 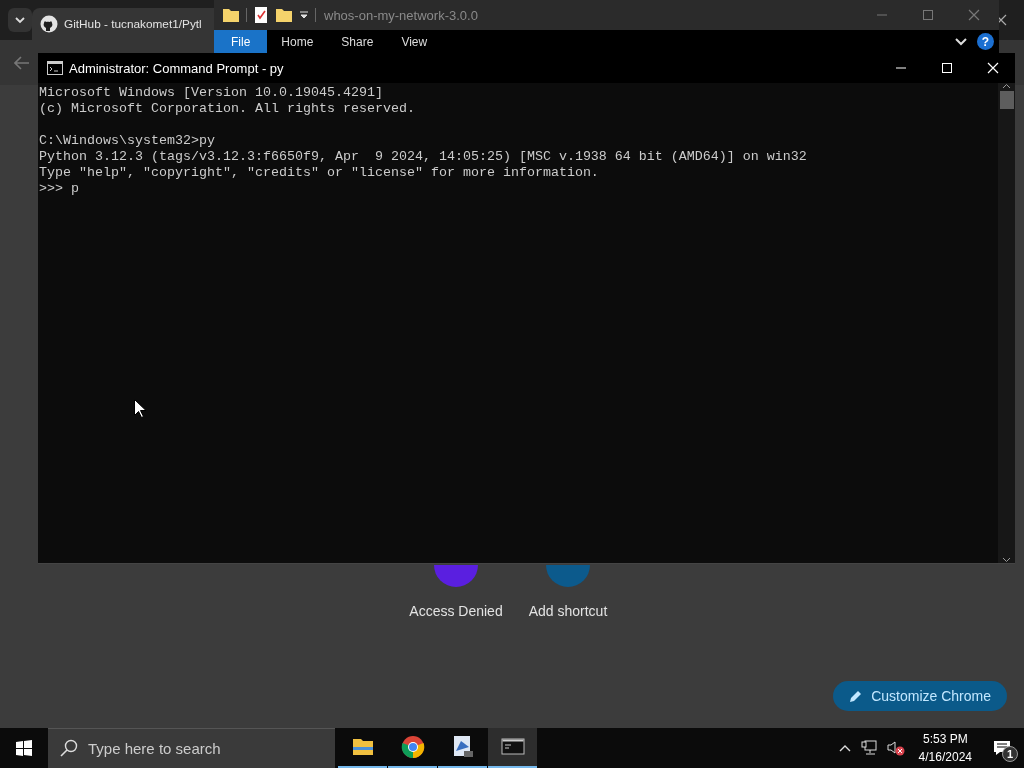 I want to click on console-line: Type "help", "copyright", "credits" or "license" for more information., so click(x=319, y=173).